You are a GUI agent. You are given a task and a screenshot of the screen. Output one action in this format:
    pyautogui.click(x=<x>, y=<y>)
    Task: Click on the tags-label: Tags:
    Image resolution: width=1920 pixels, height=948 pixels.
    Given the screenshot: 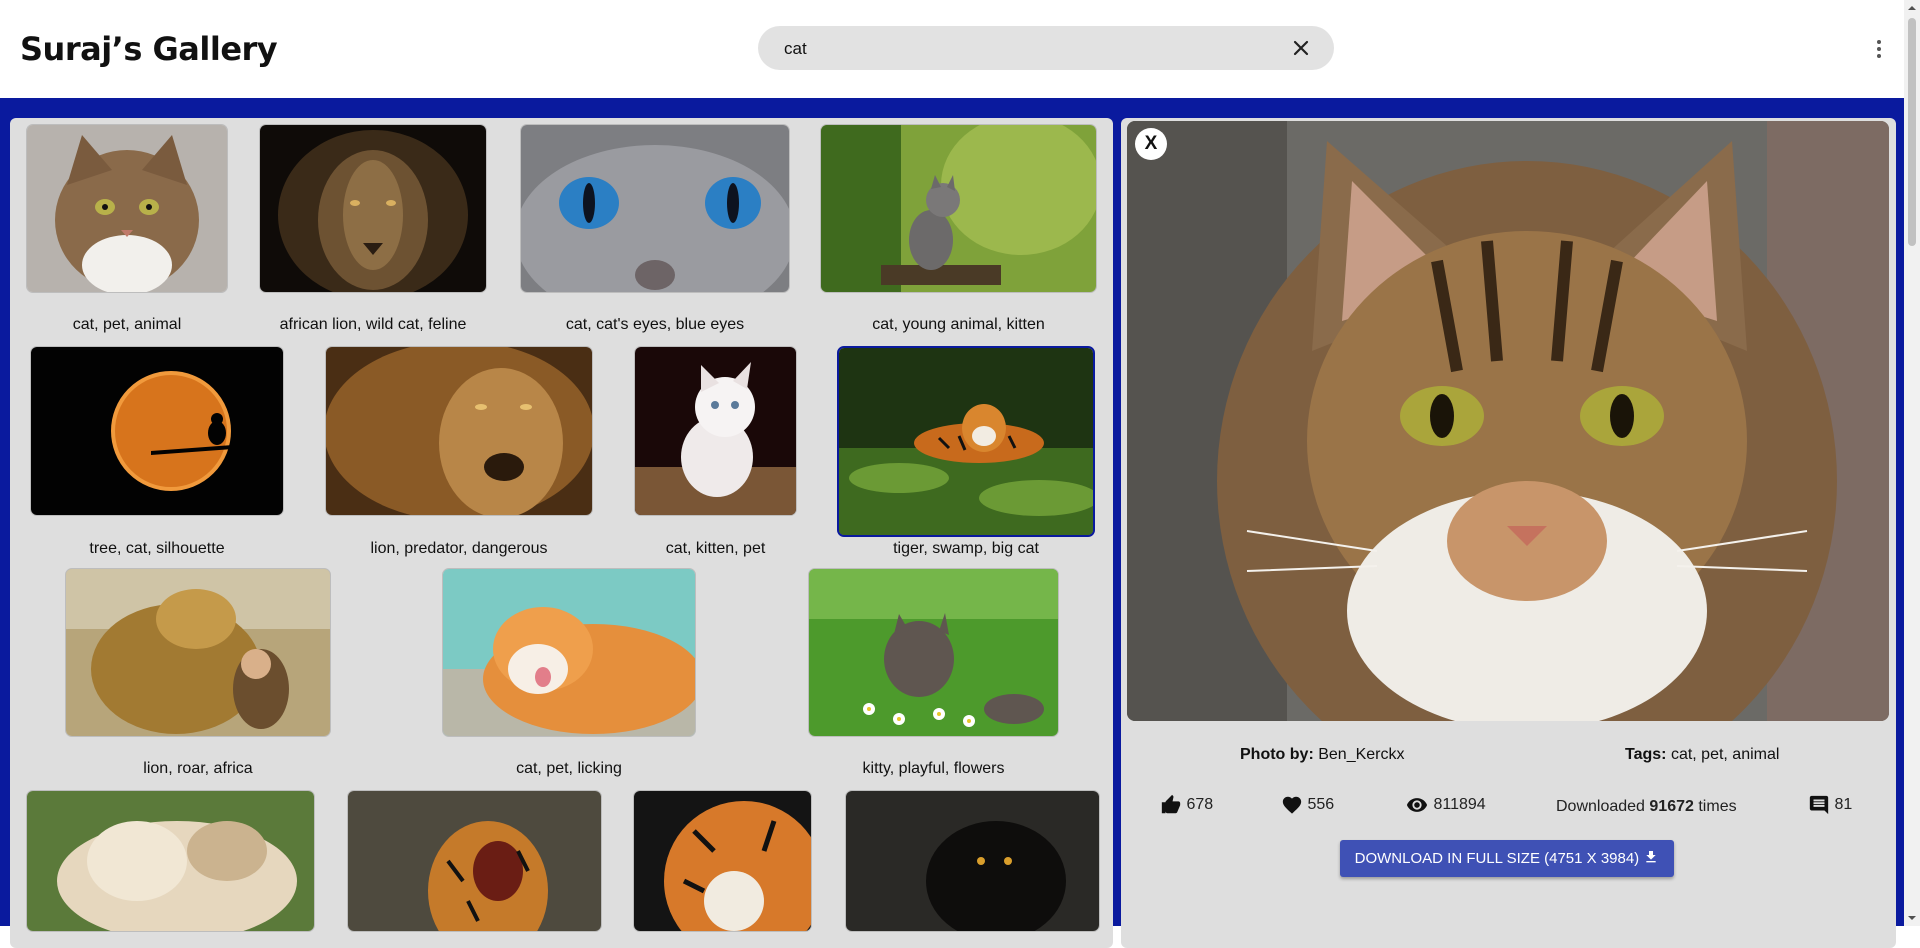 What is the action you would take?
    pyautogui.click(x=1646, y=754)
    